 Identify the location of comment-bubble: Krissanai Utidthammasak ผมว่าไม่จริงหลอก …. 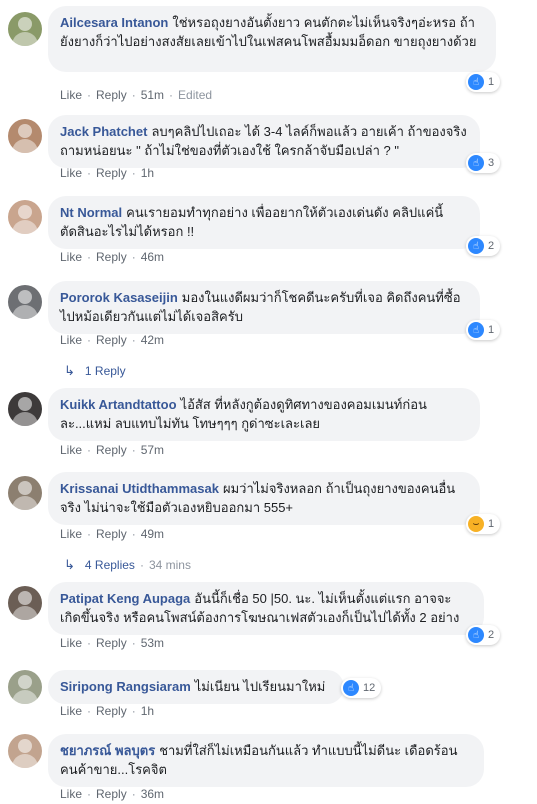
(264, 498).